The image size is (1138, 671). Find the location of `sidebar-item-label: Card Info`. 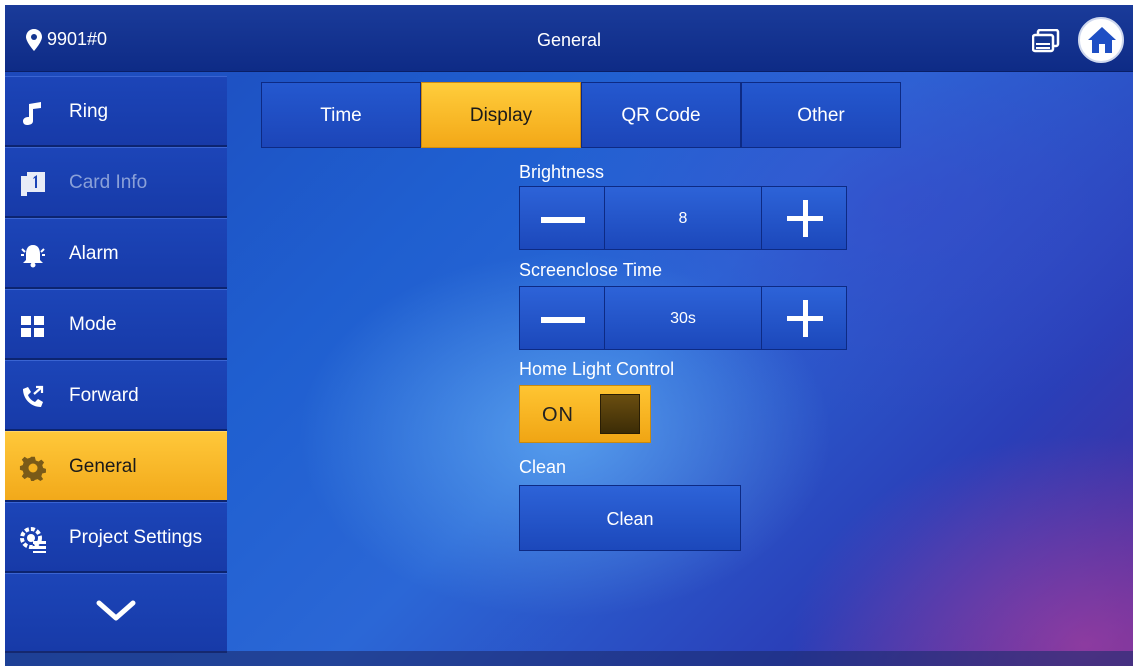

sidebar-item-label: Card Info is located at coordinates (108, 182).